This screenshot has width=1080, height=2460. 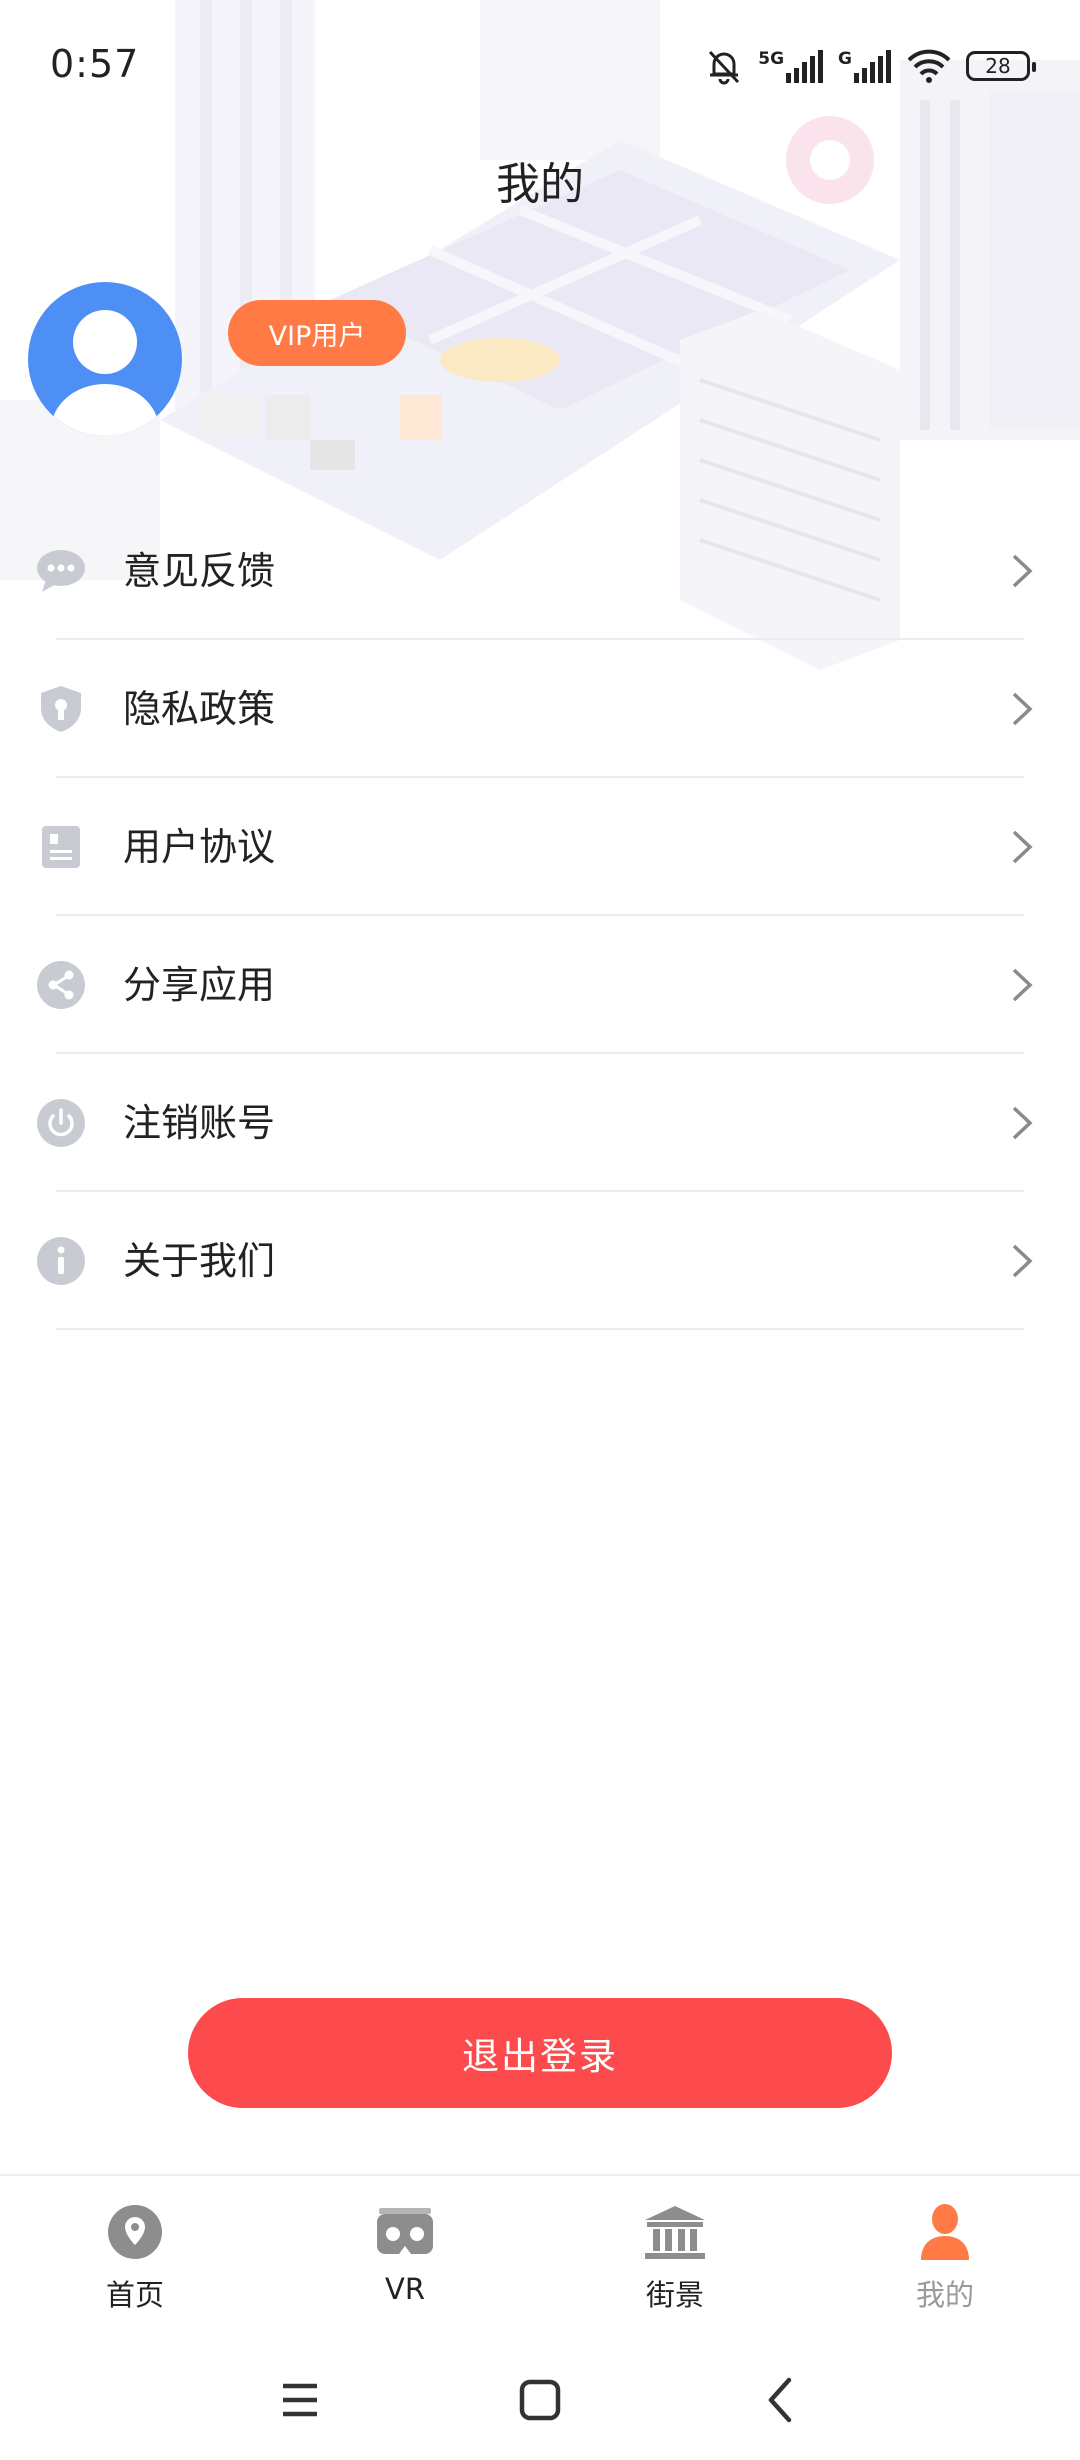 I want to click on building-icon, so click(x=675, y=2232).